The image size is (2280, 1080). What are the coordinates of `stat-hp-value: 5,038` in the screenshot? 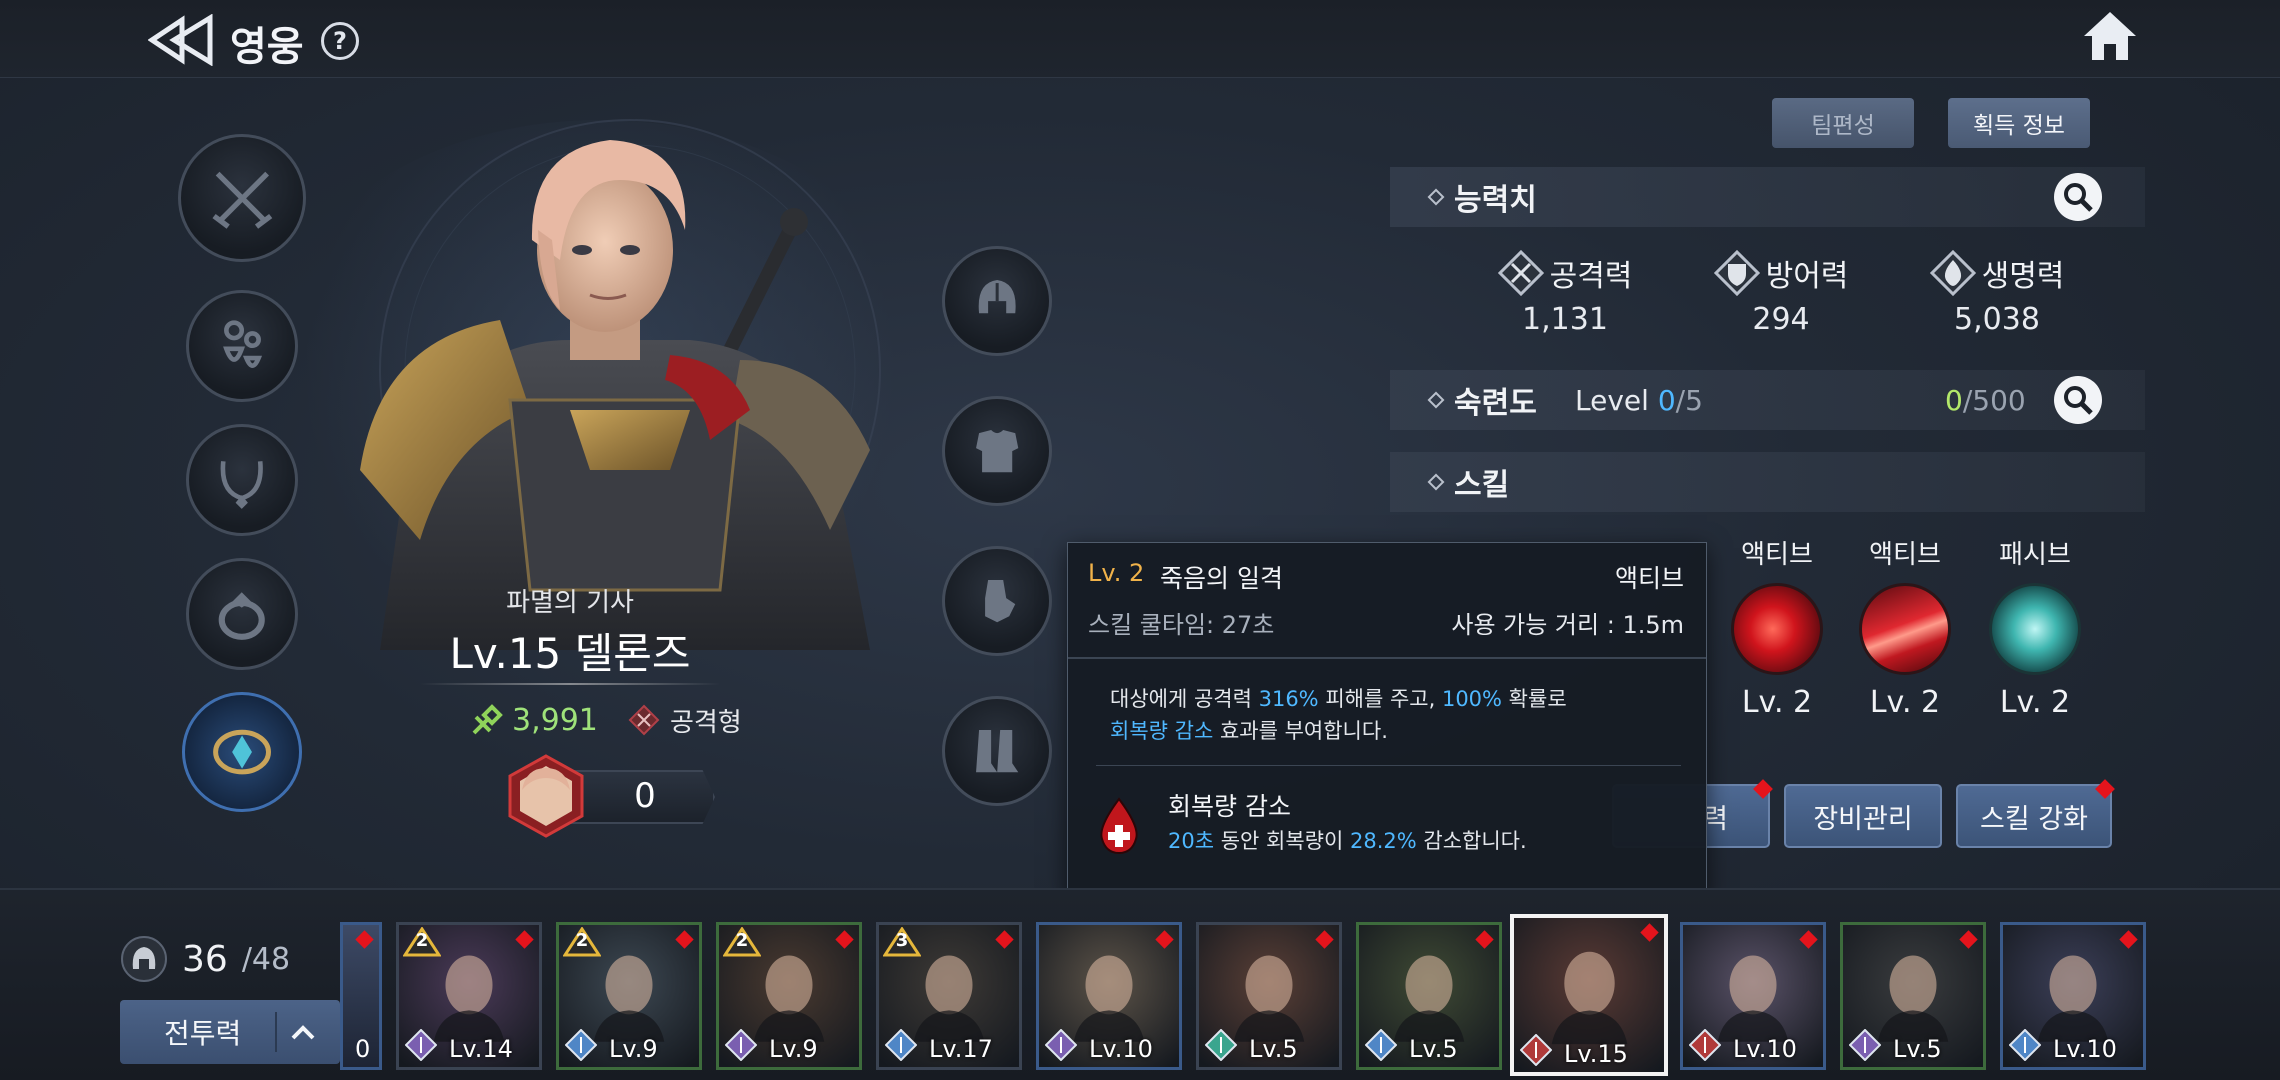 It's located at (1997, 319).